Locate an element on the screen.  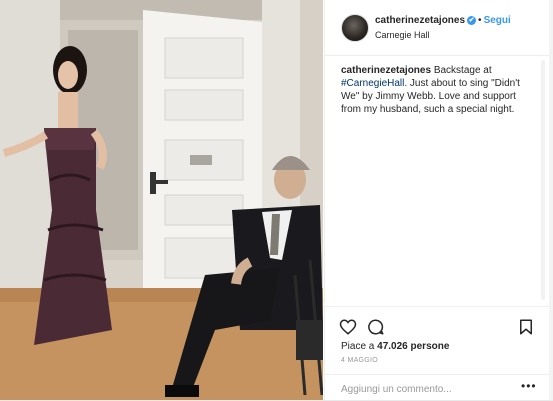
header-user-line: catherinezetajones ✔ • Segui is located at coordinates (443, 20).